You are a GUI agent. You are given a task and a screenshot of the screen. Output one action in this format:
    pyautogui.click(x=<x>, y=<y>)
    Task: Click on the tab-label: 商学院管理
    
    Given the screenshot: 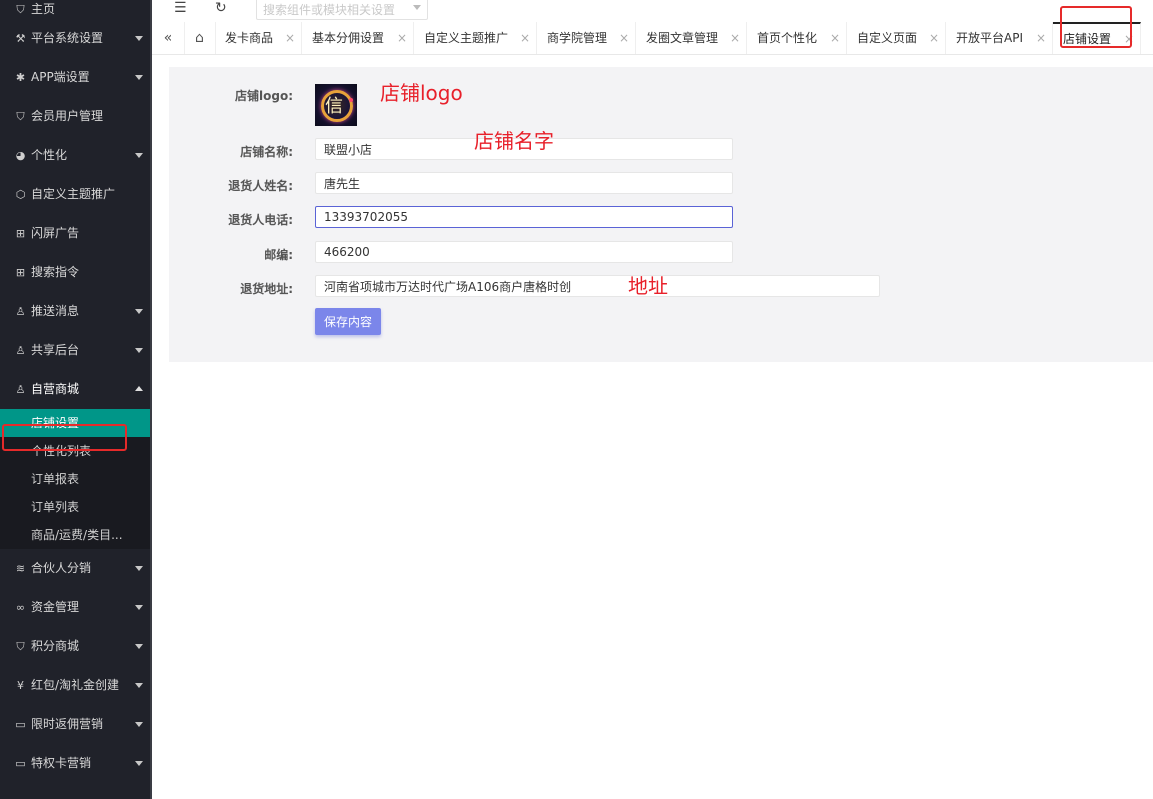 What is the action you would take?
    pyautogui.click(x=577, y=38)
    